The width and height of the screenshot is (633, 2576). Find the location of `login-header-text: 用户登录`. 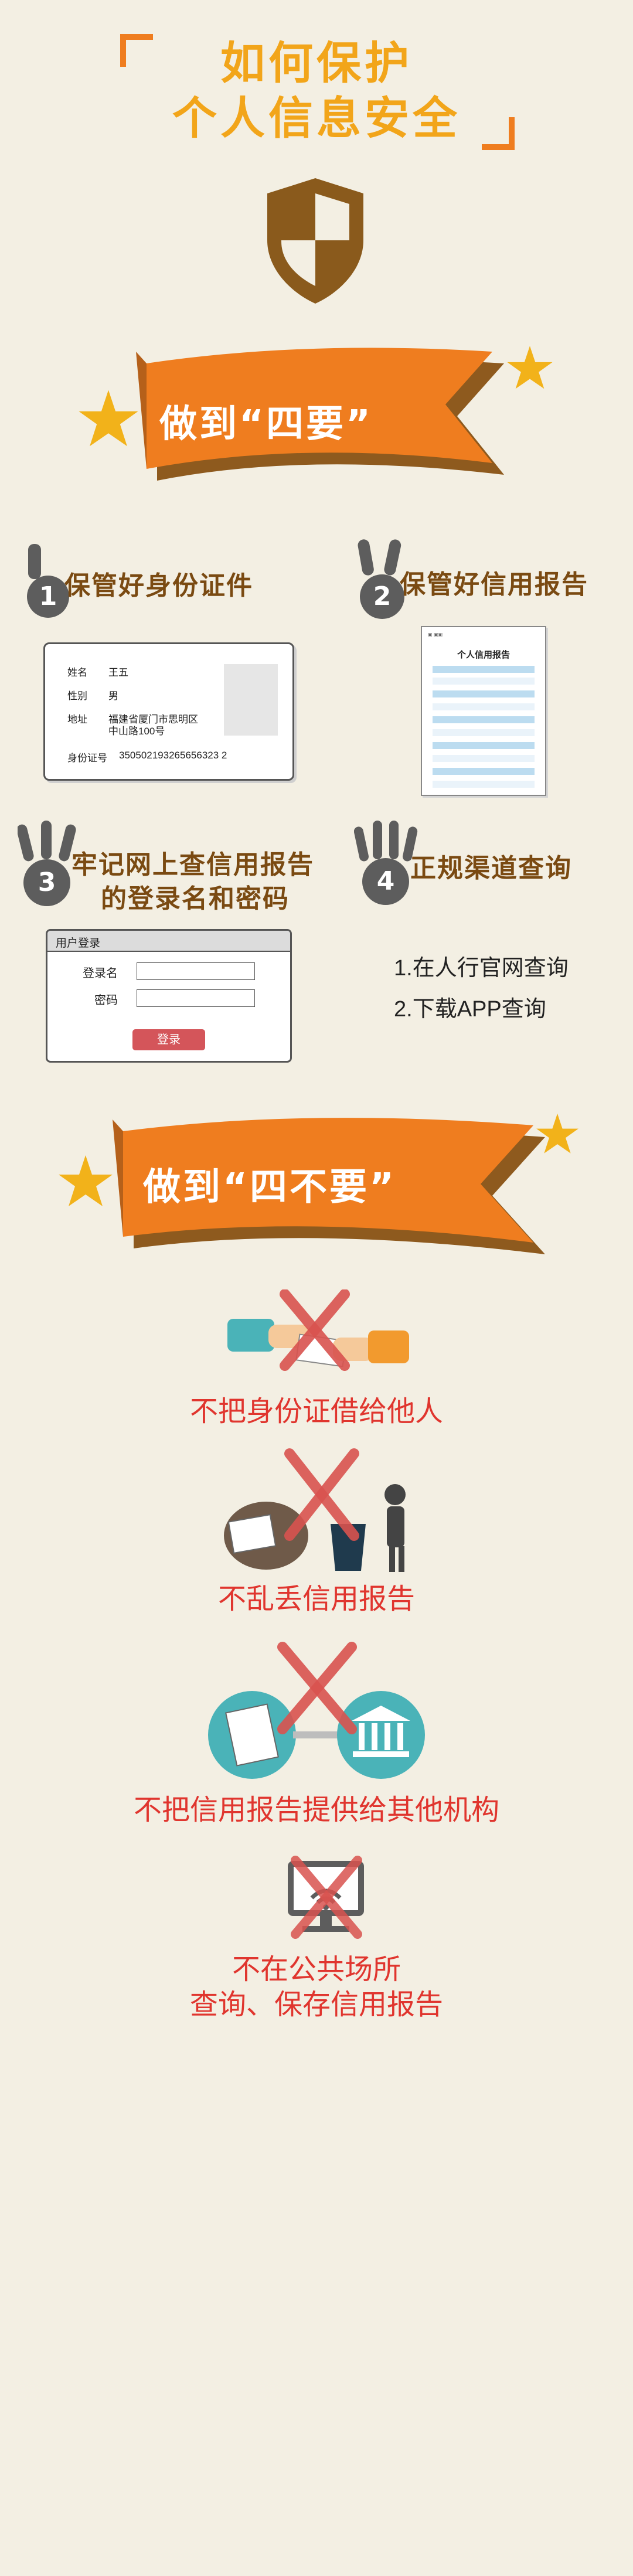

login-header-text: 用户登录 is located at coordinates (78, 943).